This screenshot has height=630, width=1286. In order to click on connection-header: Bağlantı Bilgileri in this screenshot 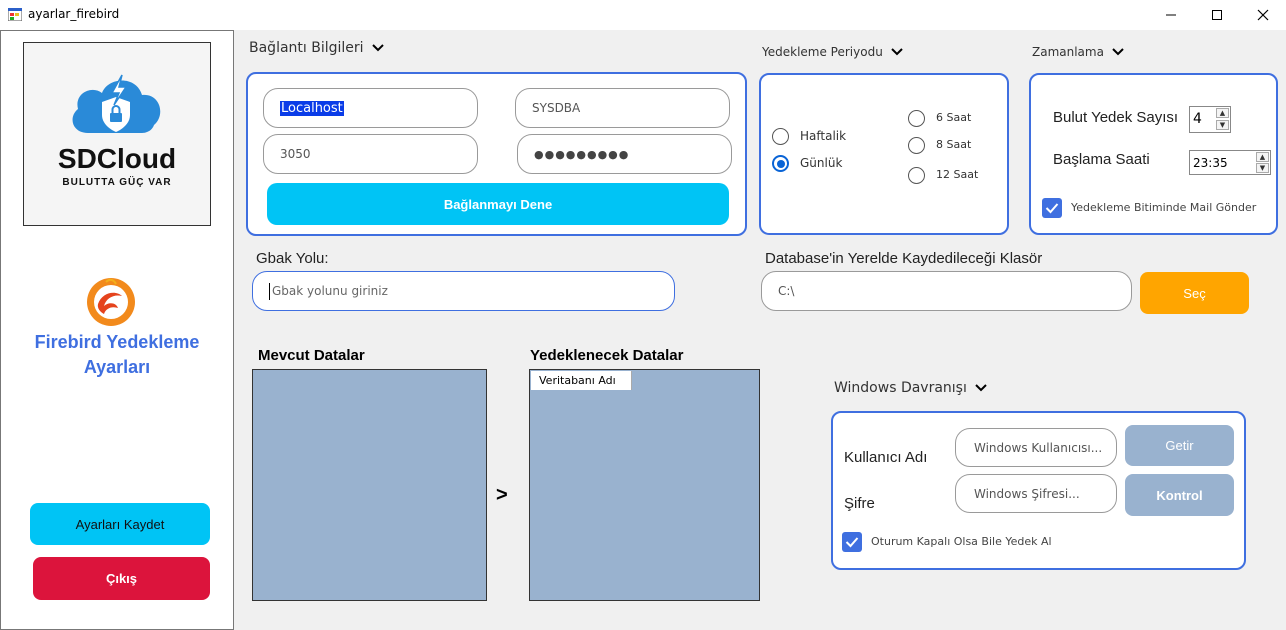, I will do `click(316, 48)`.